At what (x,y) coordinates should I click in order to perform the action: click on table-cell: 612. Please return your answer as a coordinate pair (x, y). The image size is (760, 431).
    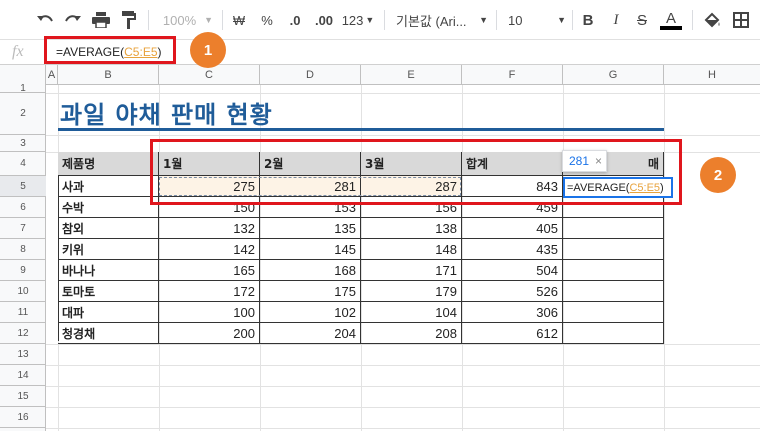
    Looking at the image, I should click on (512, 333).